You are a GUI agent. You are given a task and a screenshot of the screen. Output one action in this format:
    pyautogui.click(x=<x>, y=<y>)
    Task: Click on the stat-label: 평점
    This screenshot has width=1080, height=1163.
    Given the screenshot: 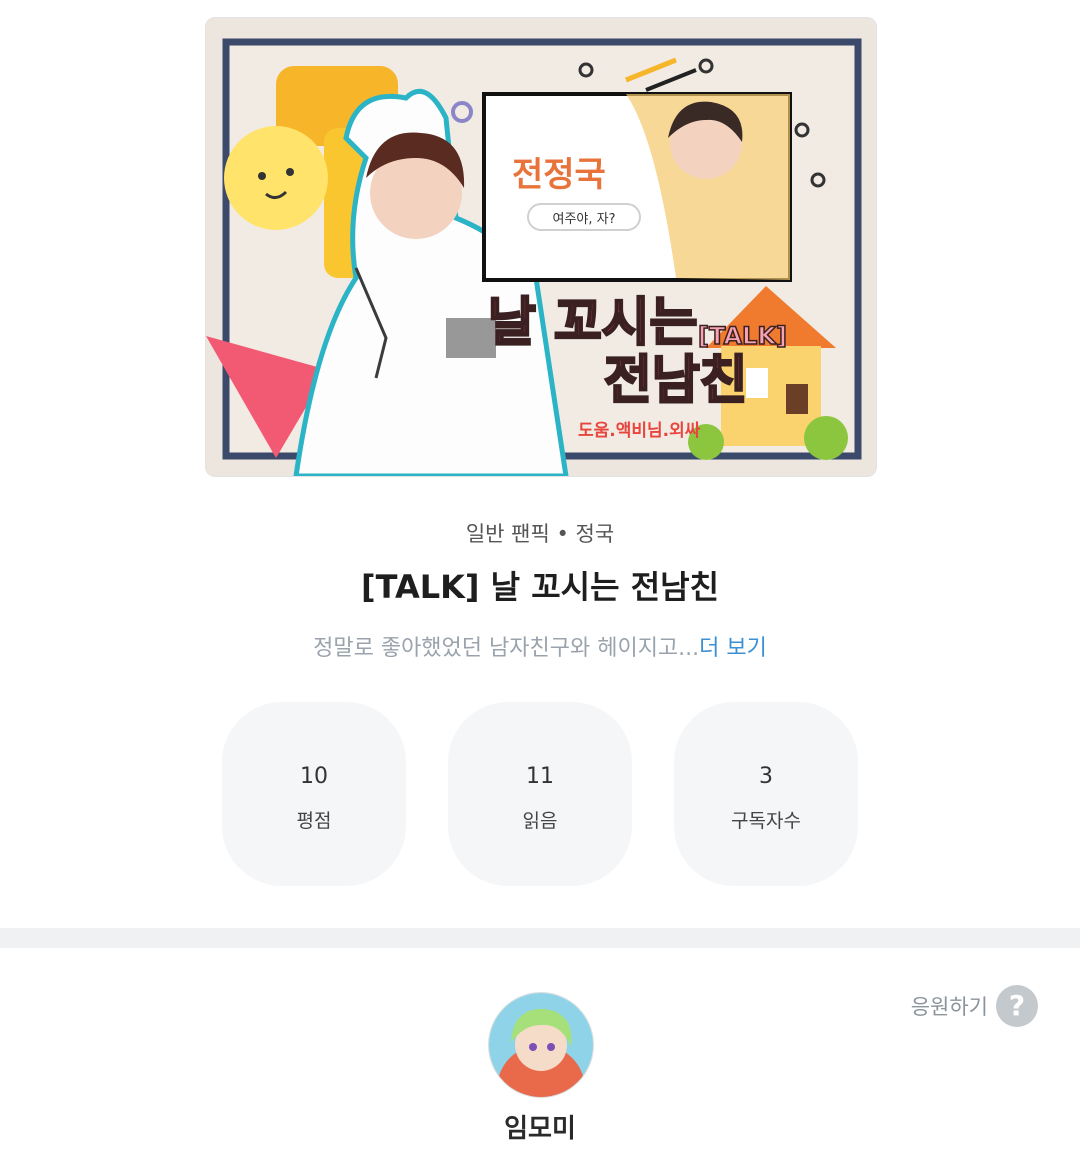 What is the action you would take?
    pyautogui.click(x=314, y=821)
    